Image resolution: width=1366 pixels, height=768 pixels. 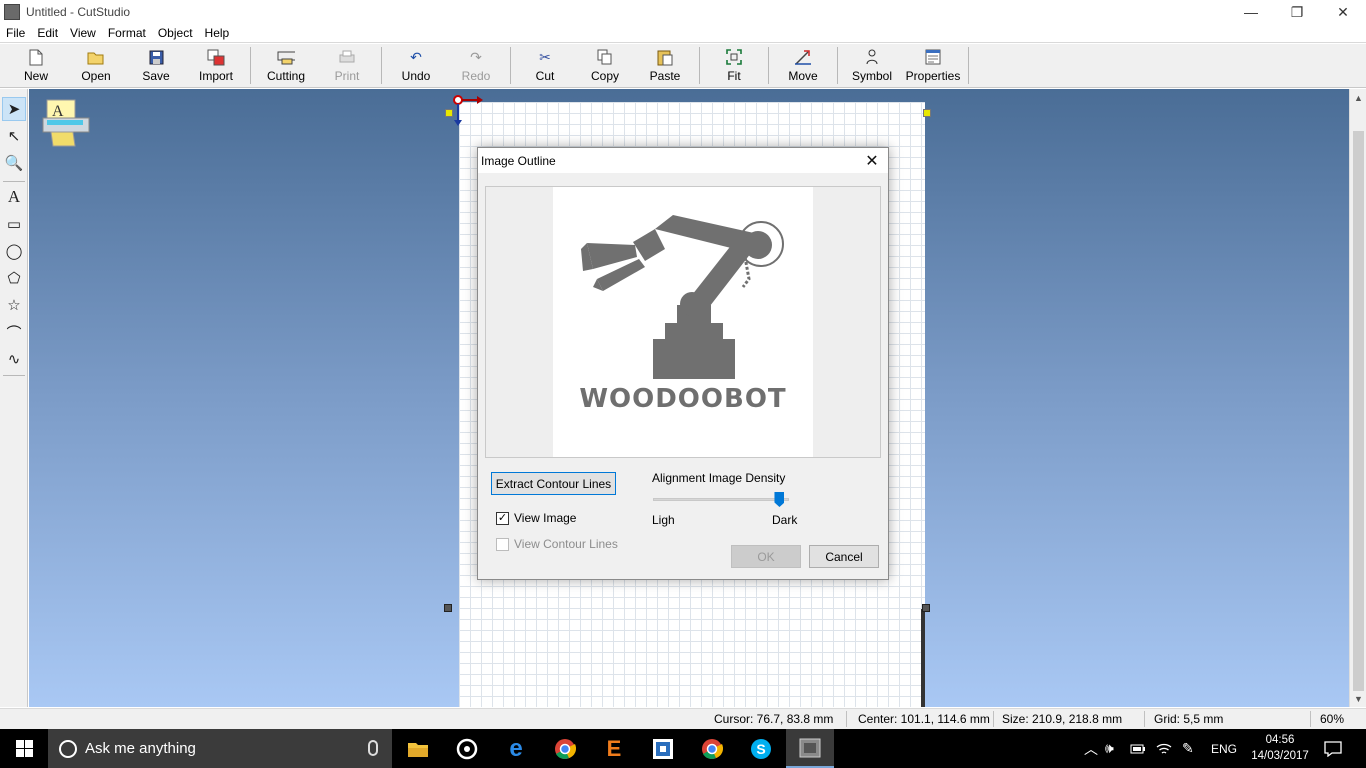 I want to click on paste-button: Paste, so click(x=665, y=65).